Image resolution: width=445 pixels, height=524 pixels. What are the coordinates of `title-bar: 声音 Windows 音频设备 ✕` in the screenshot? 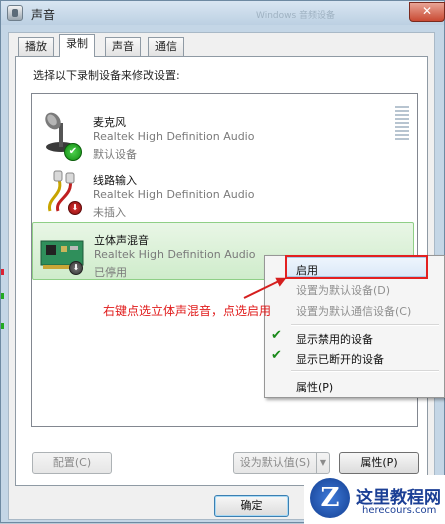 It's located at (223, 13).